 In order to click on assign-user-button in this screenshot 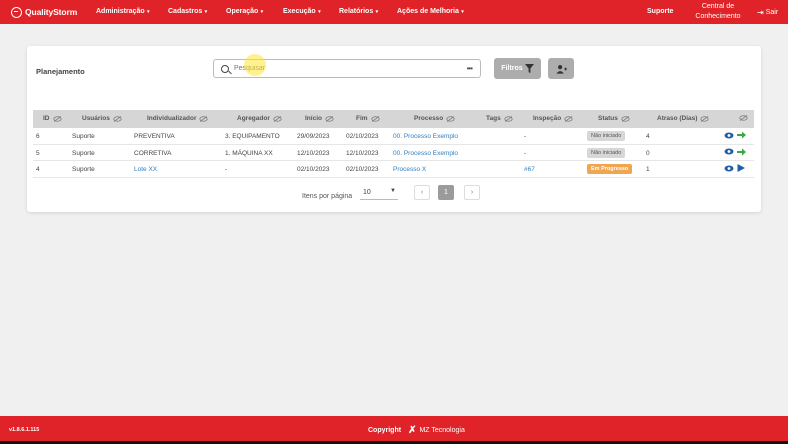, I will do `click(561, 68)`.